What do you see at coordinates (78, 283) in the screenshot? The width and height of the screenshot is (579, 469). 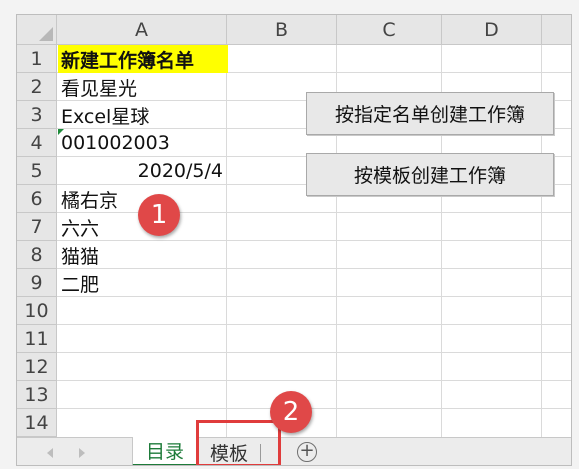 I see `cell-a9: 二肥` at bounding box center [78, 283].